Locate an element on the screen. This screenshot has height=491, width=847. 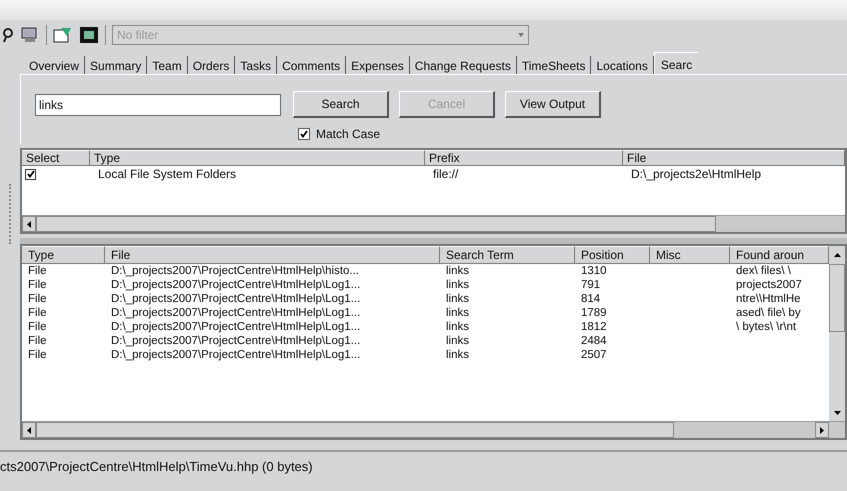
dropdown-arrow-icon is located at coordinates (521, 35).